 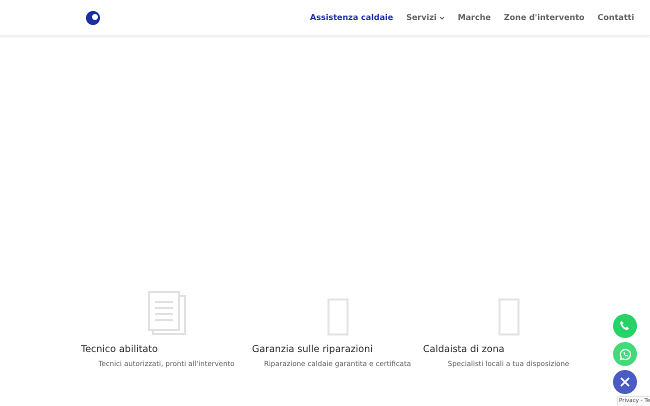 I want to click on nav-link: Contatti, so click(x=616, y=17).